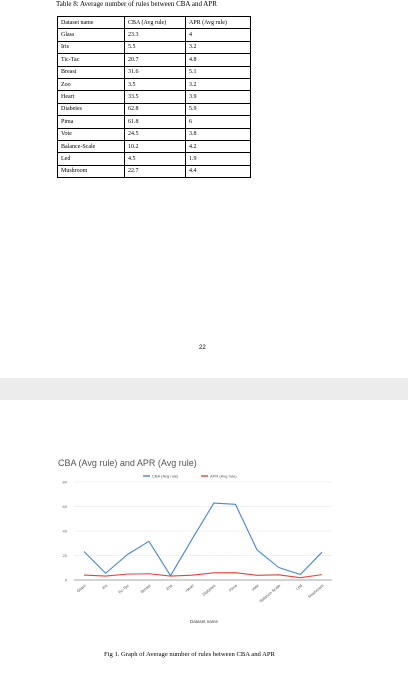 The width and height of the screenshot is (408, 674). Describe the element at coordinates (91, 109) in the screenshot. I see `cell-dataset-name: Diabetes` at that location.